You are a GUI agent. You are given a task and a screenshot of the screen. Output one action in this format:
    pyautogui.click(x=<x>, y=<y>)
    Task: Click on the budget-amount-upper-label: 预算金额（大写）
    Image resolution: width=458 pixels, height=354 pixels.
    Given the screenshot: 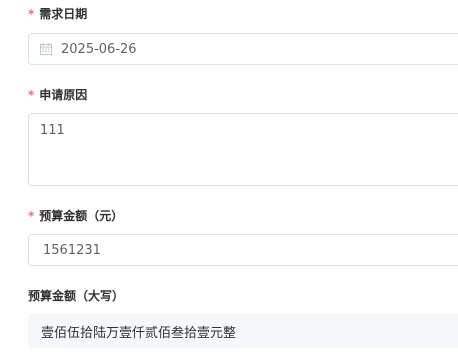 What is the action you would take?
    pyautogui.click(x=76, y=296)
    